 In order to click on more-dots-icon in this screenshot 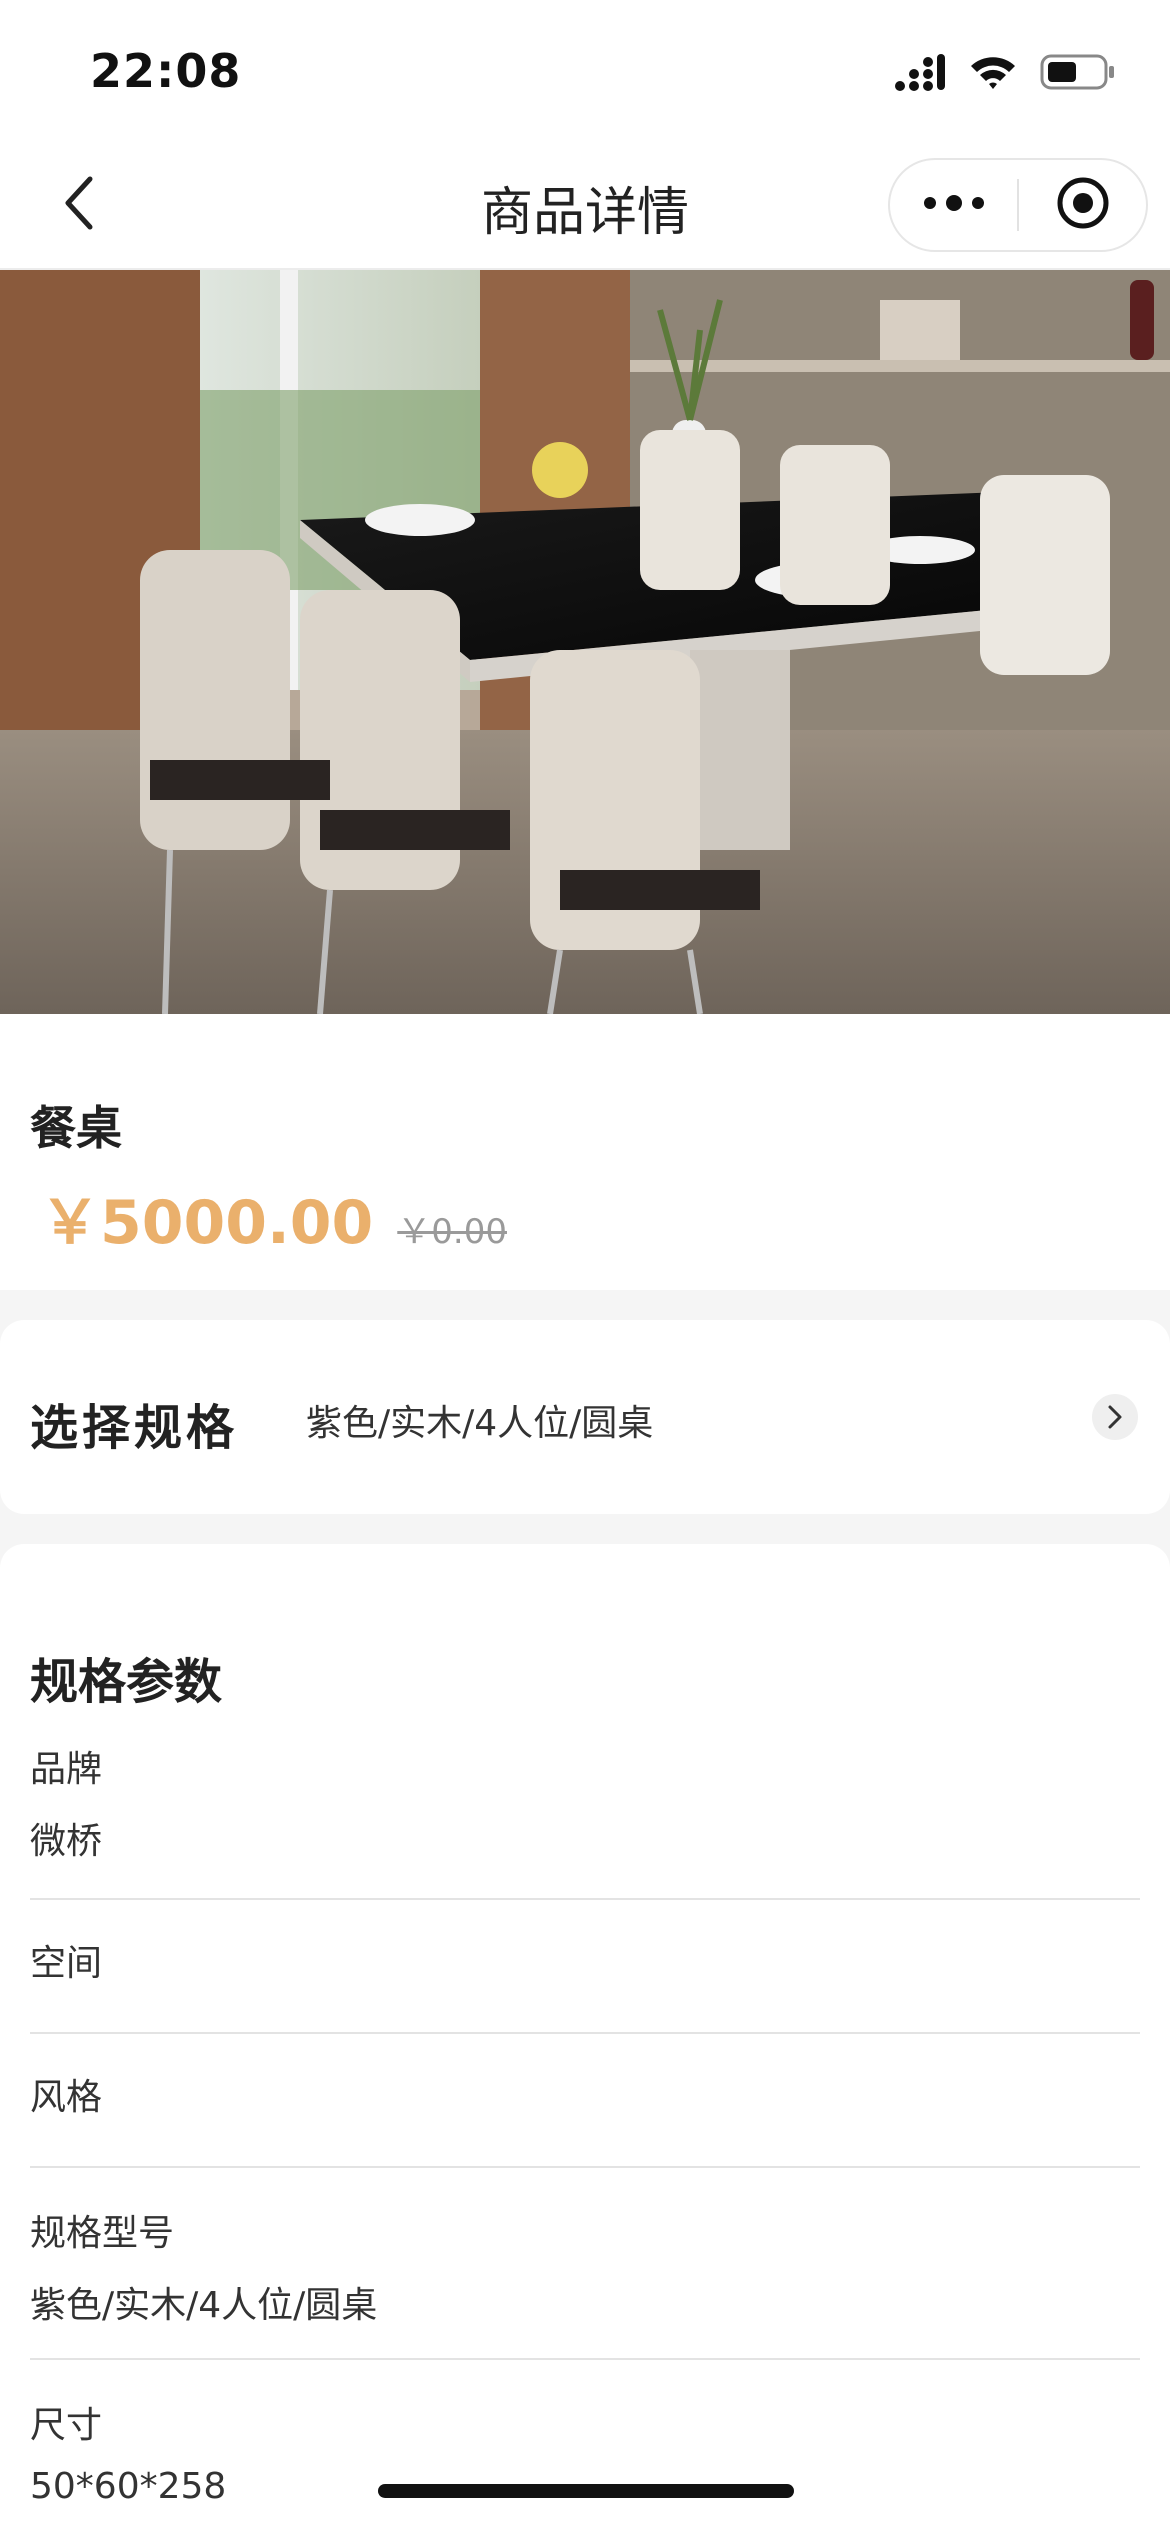, I will do `click(954, 205)`.